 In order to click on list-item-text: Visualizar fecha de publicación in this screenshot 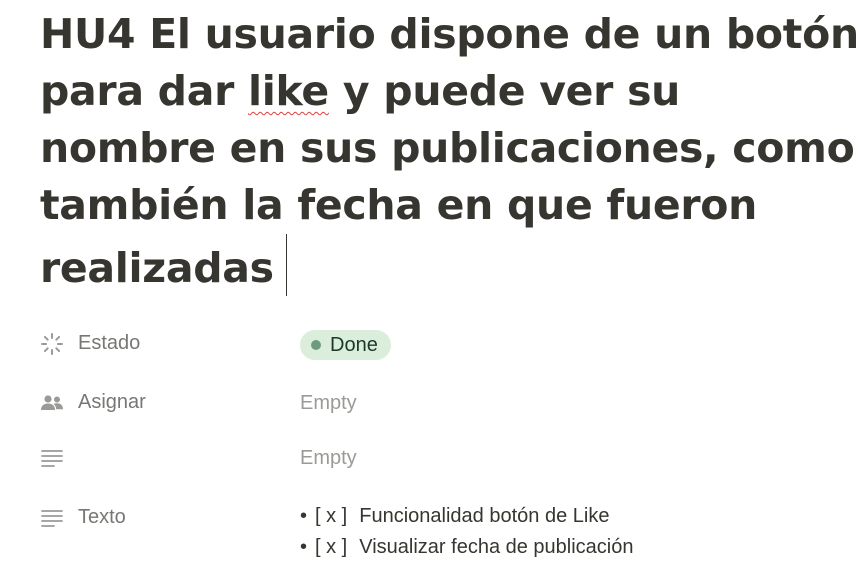, I will do `click(496, 547)`.